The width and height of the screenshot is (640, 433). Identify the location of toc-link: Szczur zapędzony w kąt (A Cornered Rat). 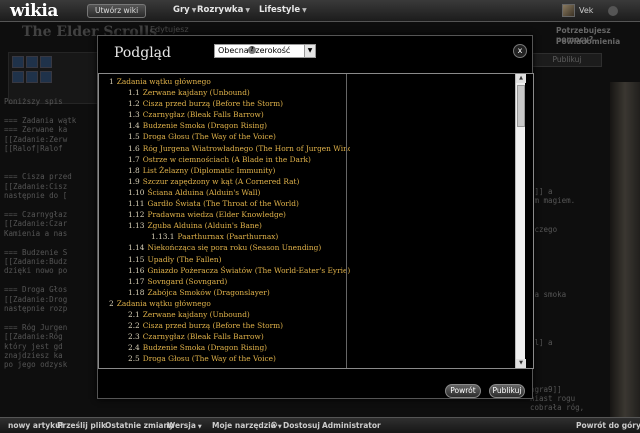
(221, 181).